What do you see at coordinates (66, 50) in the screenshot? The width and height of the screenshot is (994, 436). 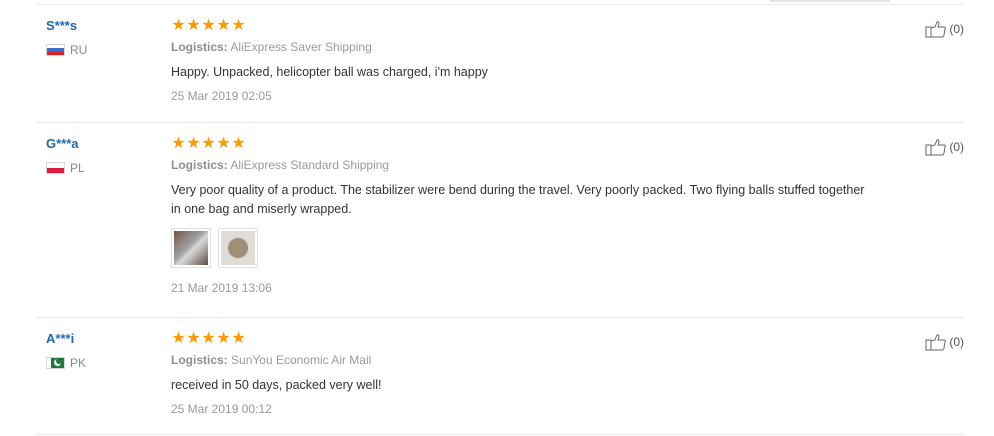 I see `reviewer-country: RU` at bounding box center [66, 50].